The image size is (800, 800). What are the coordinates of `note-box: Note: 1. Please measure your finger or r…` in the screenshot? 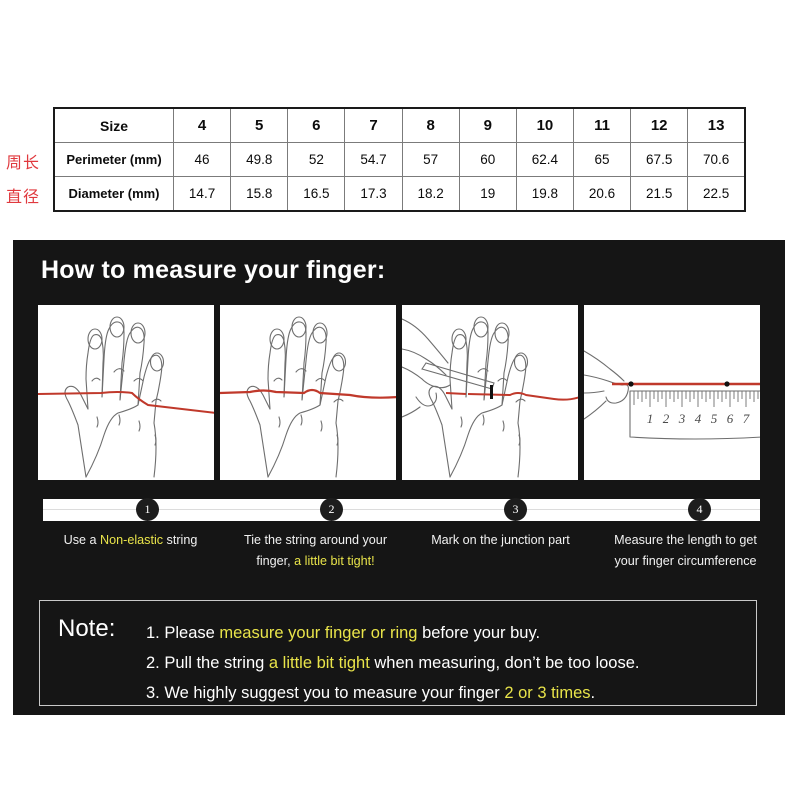 It's located at (398, 653).